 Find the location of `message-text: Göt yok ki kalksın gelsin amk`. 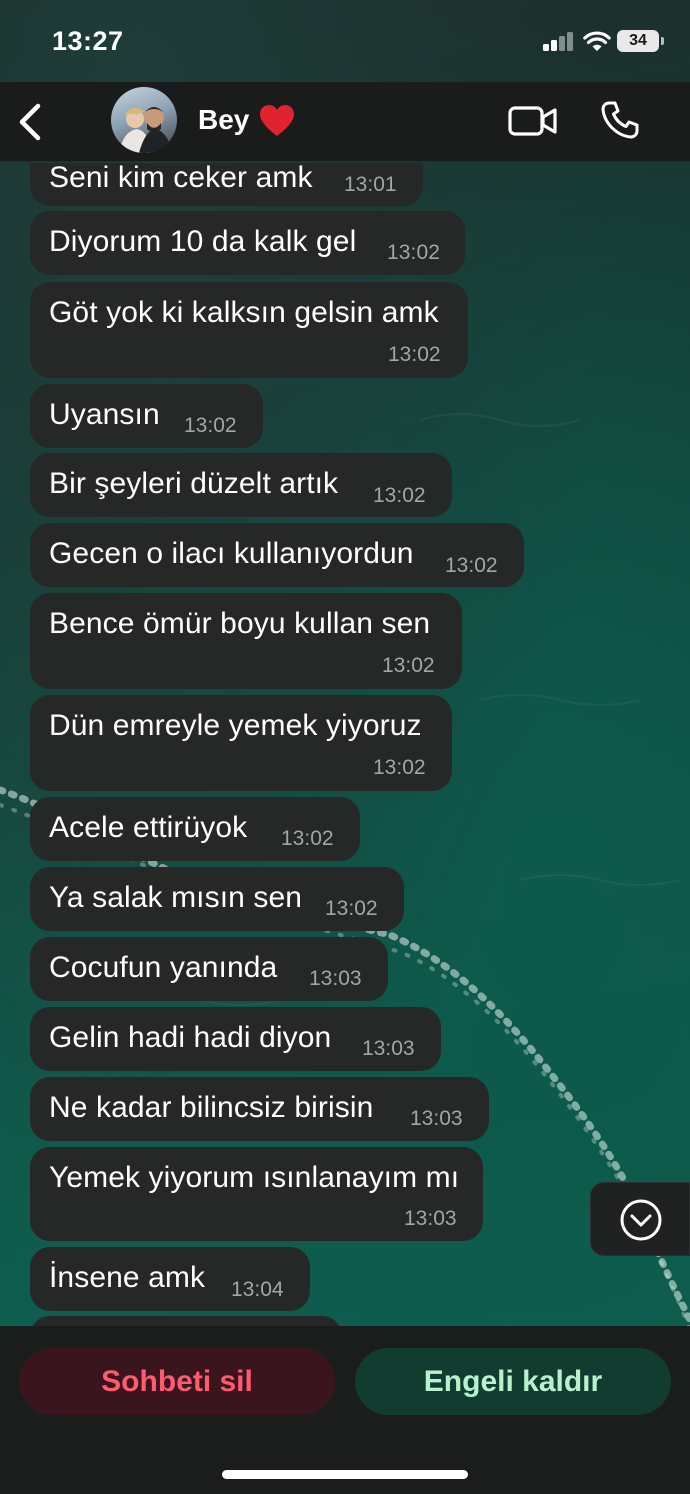

message-text: Göt yok ki kalksın gelsin amk is located at coordinates (244, 312).